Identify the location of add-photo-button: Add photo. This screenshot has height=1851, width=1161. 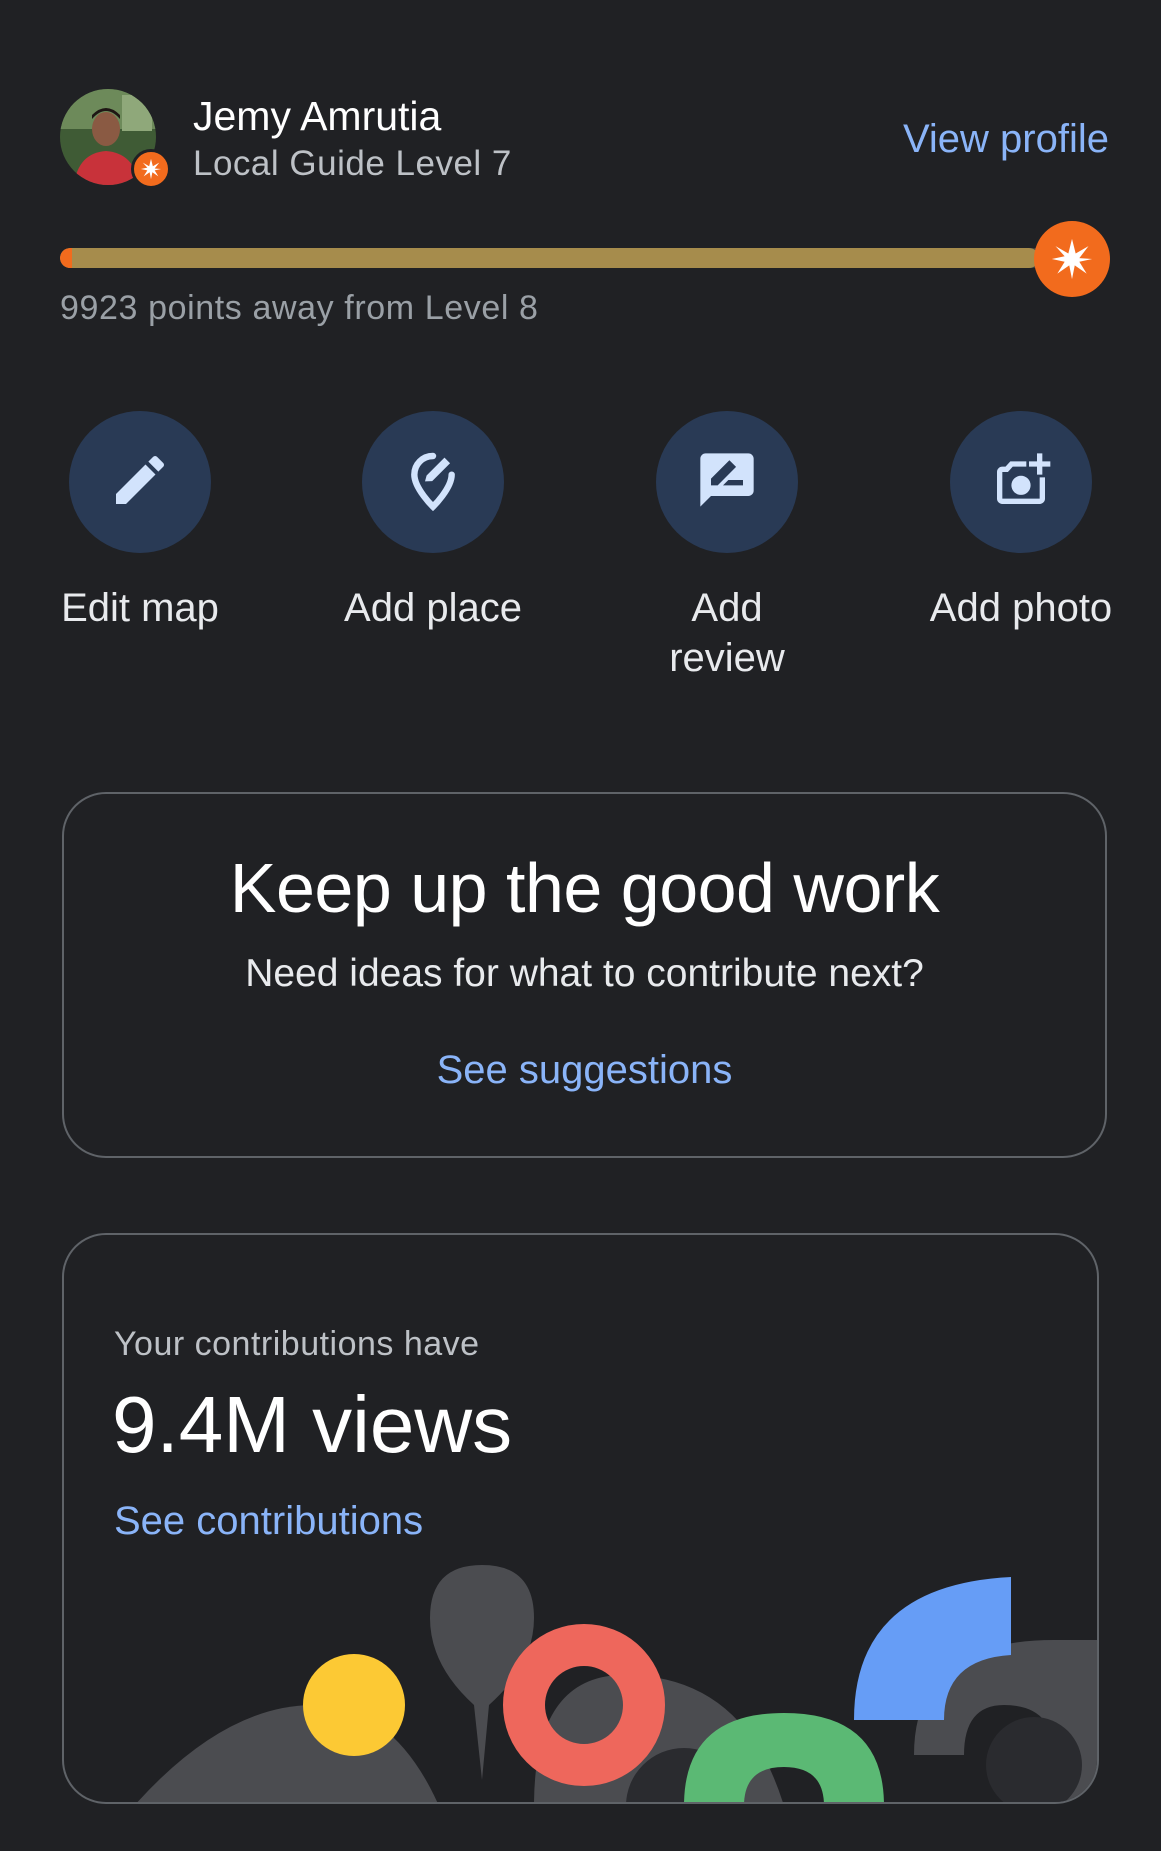
(1021, 522).